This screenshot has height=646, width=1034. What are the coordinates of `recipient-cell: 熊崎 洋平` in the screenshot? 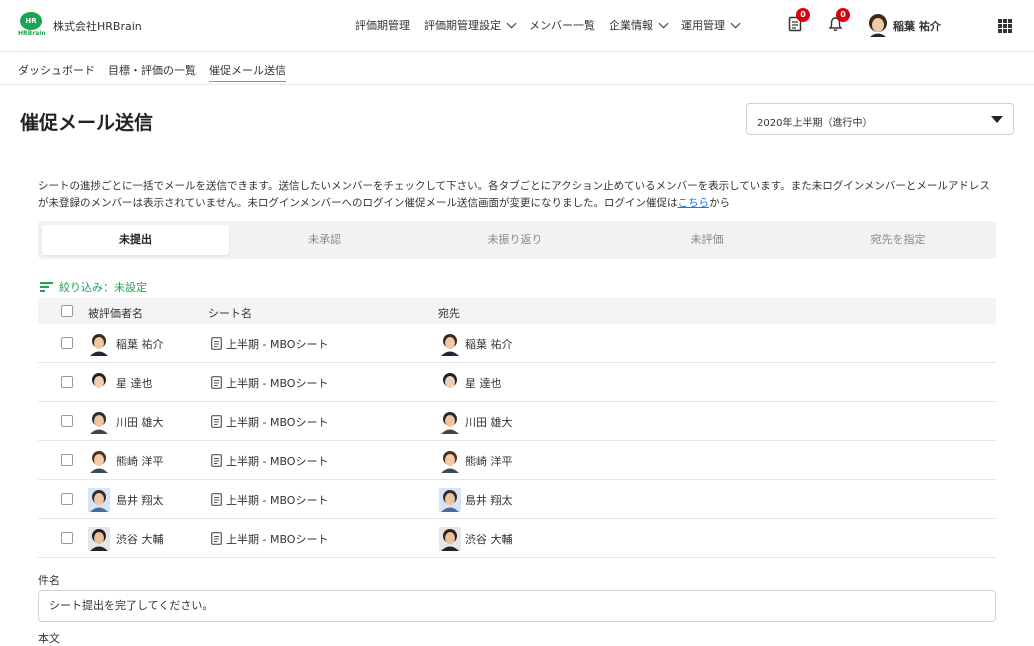 It's located at (476, 460).